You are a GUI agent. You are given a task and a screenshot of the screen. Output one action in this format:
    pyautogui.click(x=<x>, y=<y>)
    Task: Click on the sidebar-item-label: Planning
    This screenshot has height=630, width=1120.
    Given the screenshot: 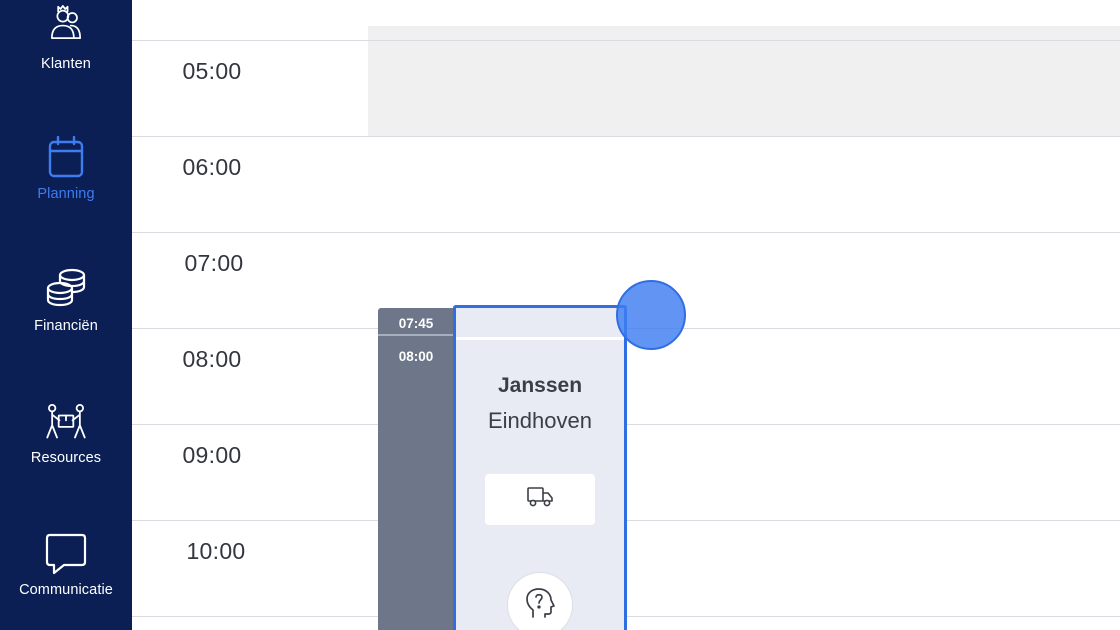 What is the action you would take?
    pyautogui.click(x=66, y=194)
    